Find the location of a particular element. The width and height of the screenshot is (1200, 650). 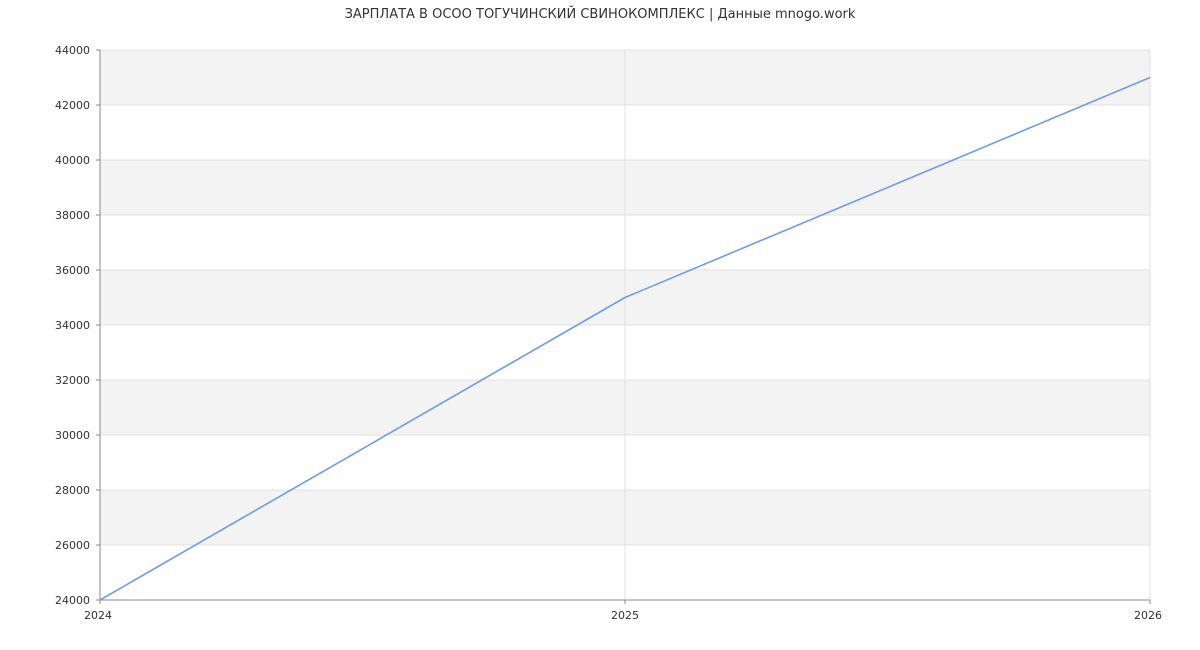

y-tick-label: 24000 is located at coordinates (72, 600).